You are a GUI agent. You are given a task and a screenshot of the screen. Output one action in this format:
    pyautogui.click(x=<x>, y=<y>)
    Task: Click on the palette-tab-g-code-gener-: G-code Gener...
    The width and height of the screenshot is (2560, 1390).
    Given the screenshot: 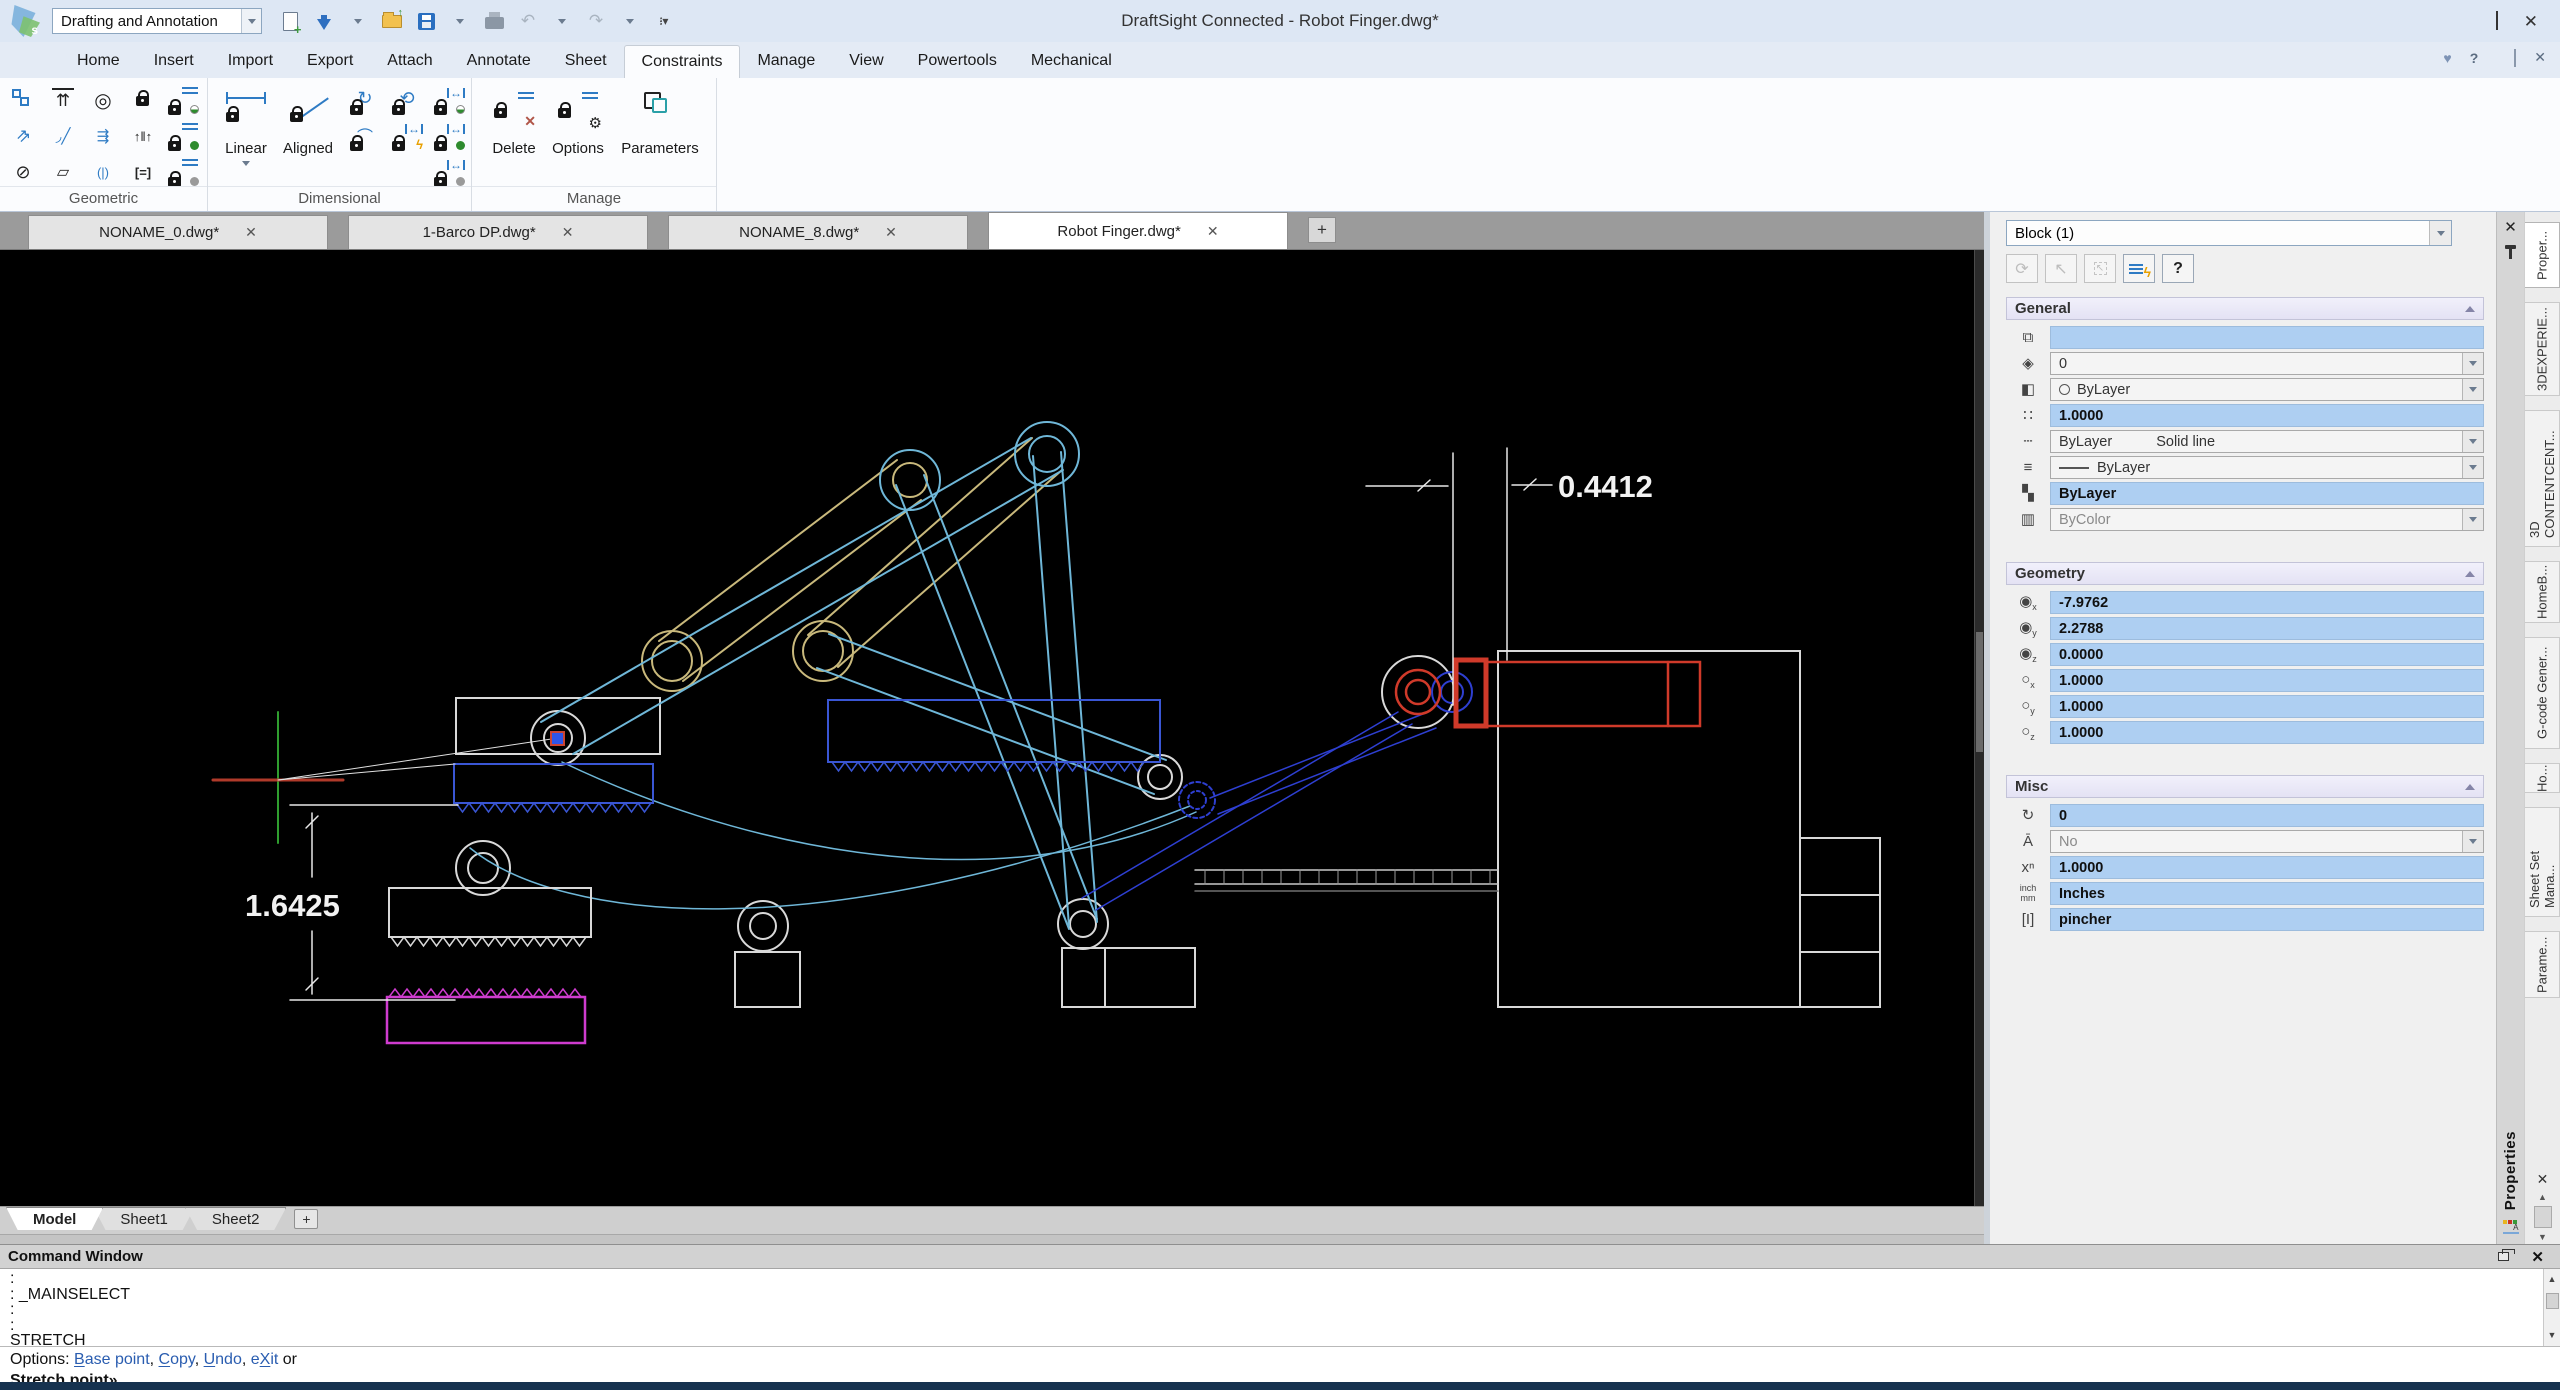 What is the action you would take?
    pyautogui.click(x=2542, y=693)
    